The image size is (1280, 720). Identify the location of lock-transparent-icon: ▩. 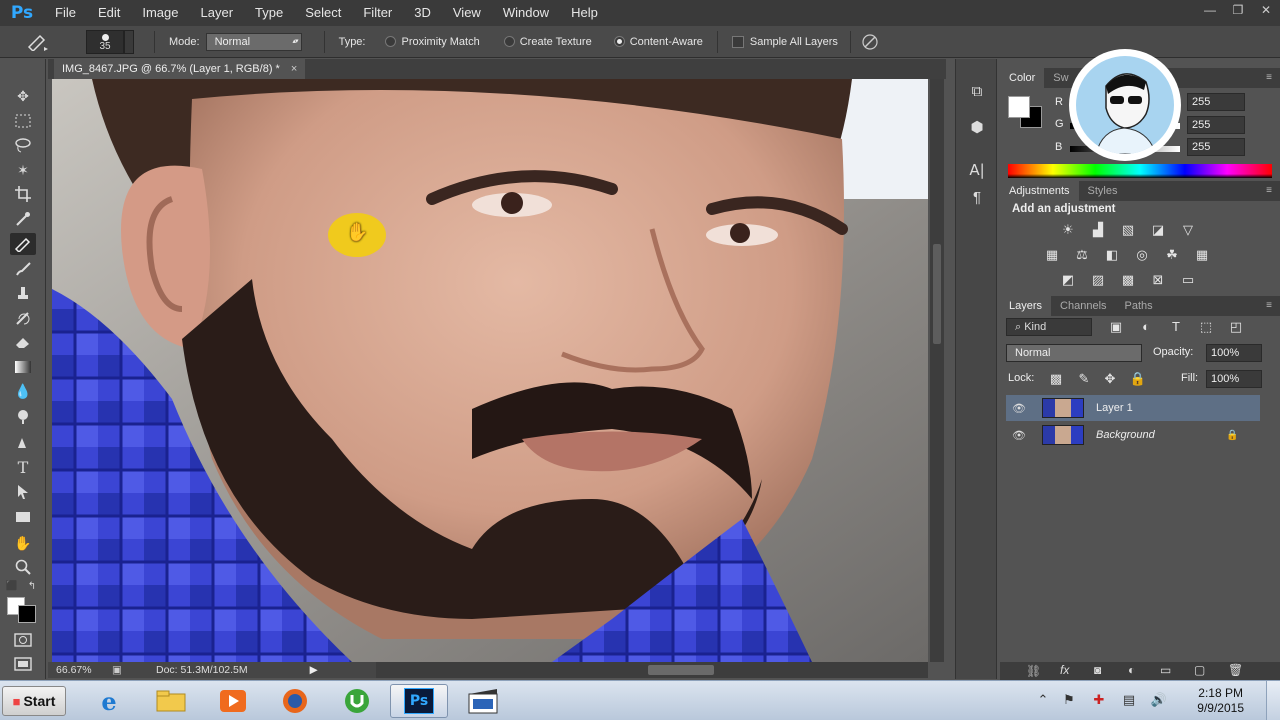
(1056, 379).